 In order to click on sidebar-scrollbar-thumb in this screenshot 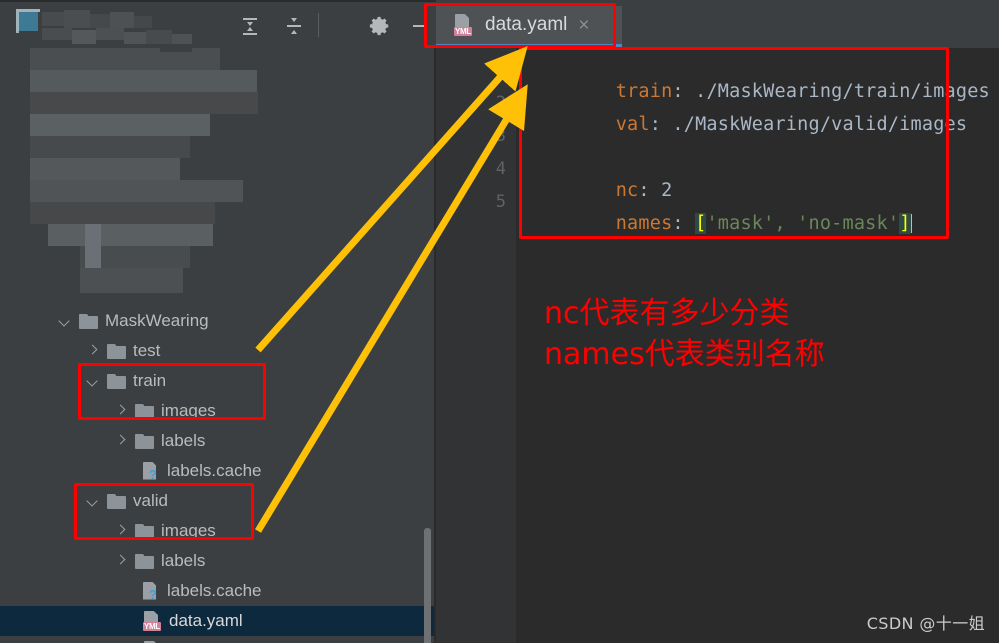, I will do `click(427, 585)`.